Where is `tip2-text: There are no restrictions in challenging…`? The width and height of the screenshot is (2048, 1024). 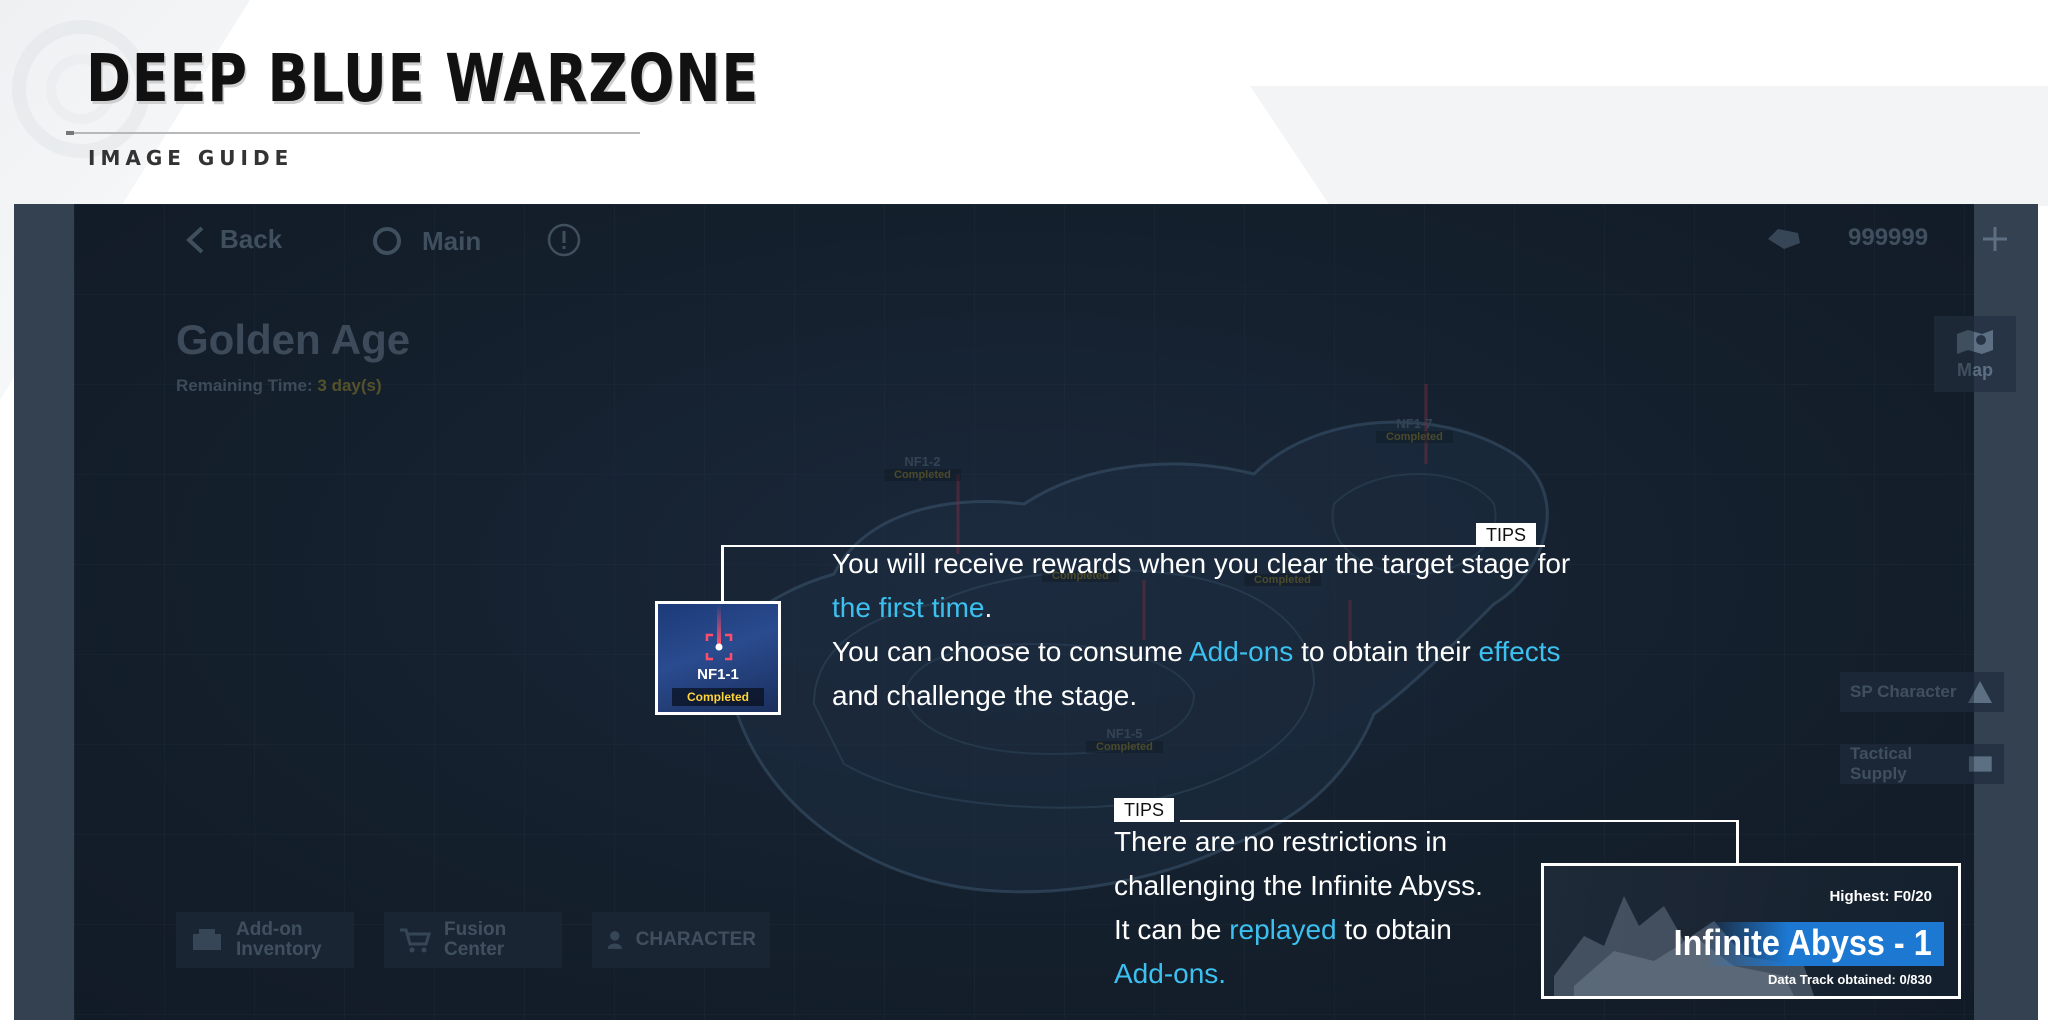 tip2-text: There are no restrictions in challenging… is located at coordinates (1298, 907).